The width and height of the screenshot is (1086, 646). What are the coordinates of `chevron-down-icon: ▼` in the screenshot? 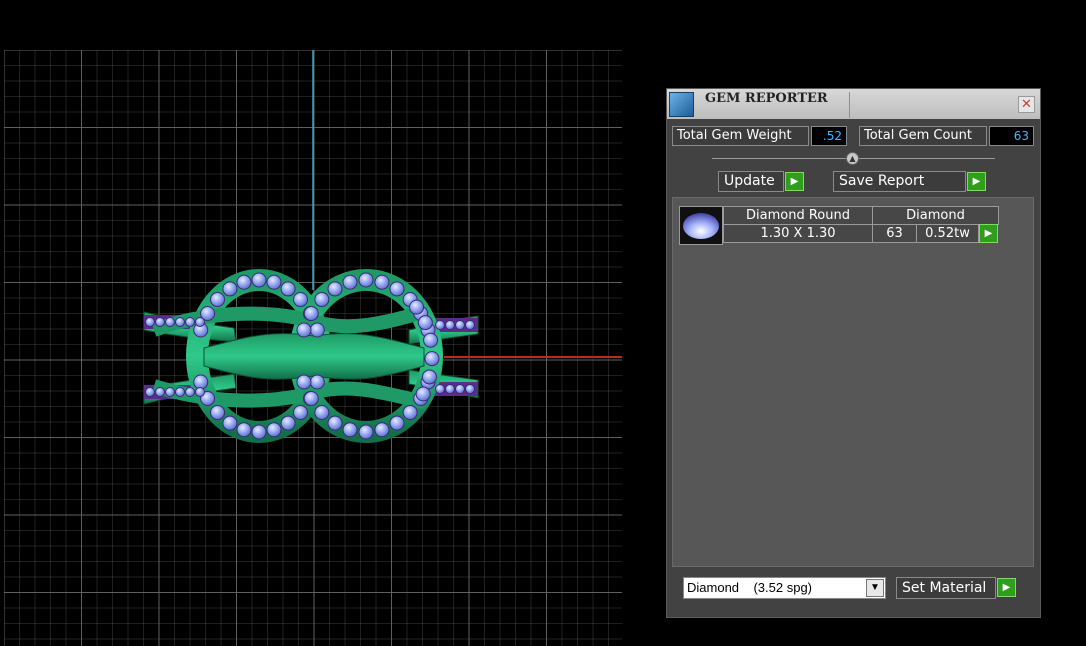 It's located at (875, 588).